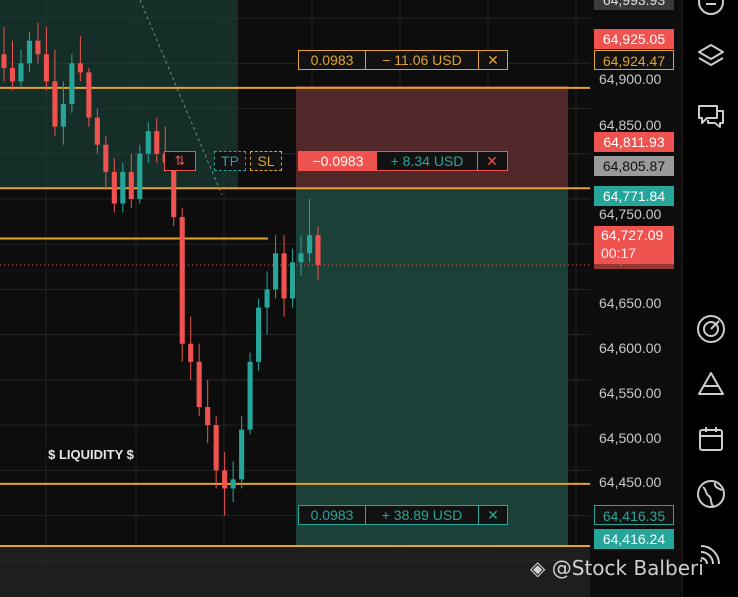 The height and width of the screenshot is (597, 738). I want to click on right-toolbar, so click(710, 298).